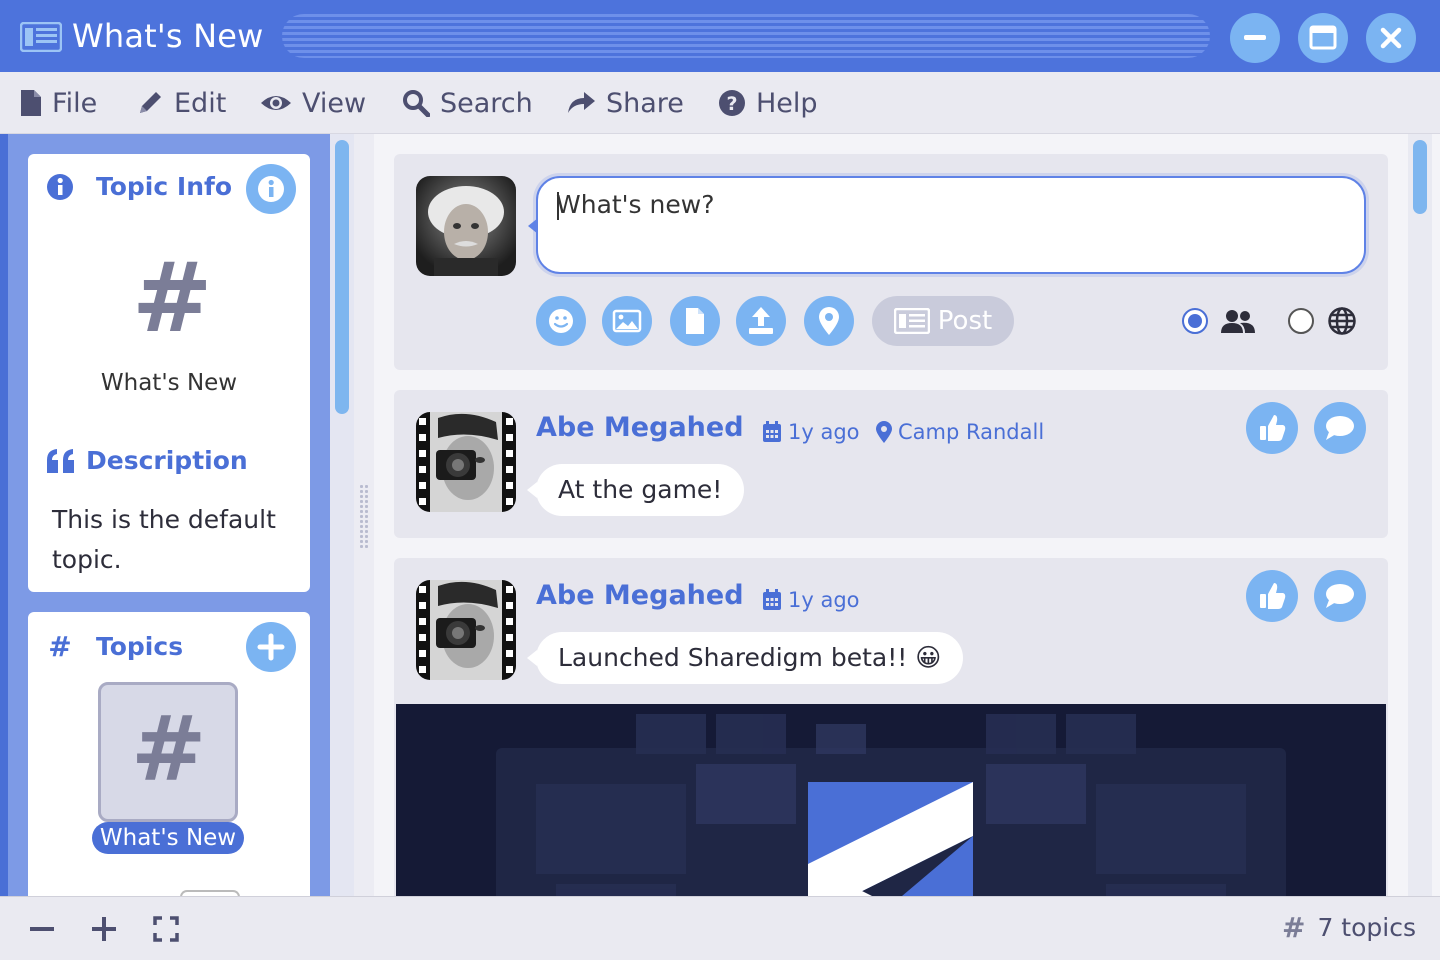  Describe the element at coordinates (1420, 177) in the screenshot. I see `feed-scroll-thumb` at that location.